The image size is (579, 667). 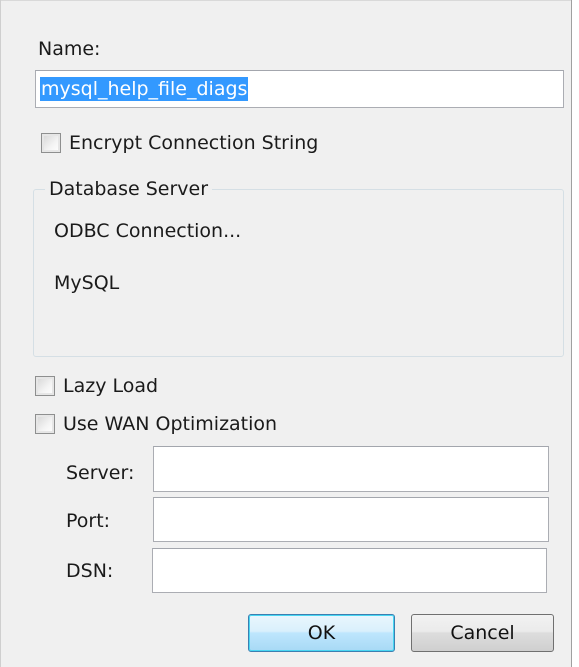 I want to click on use-wan-optimization-checkbox, so click(x=45, y=424).